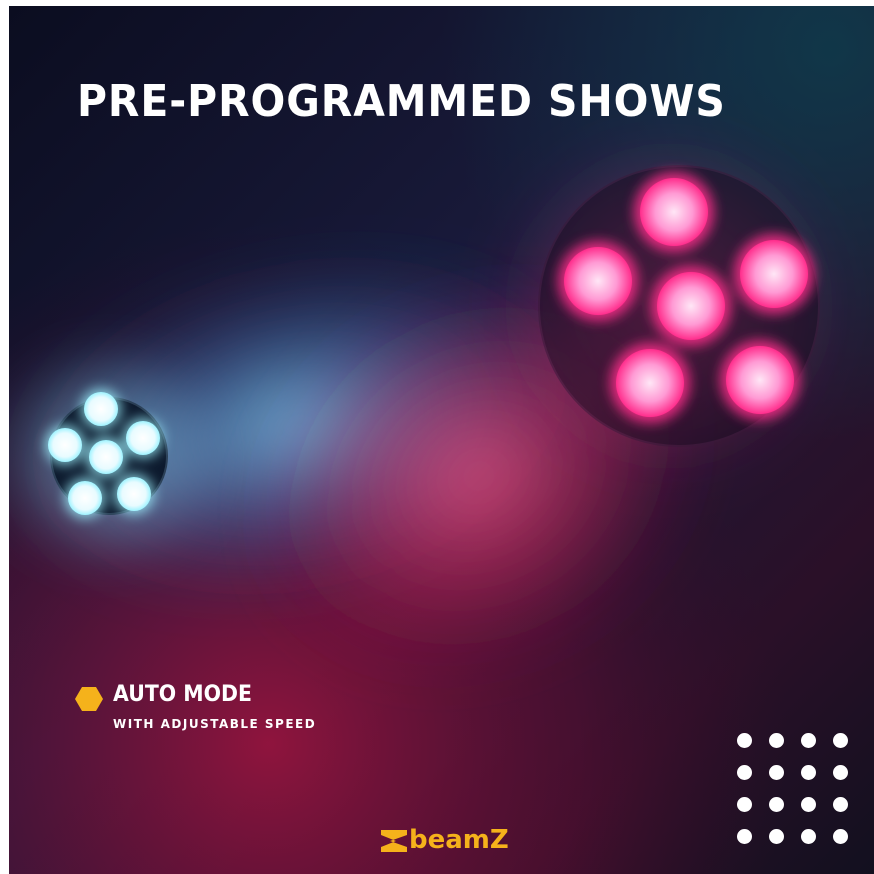 This screenshot has height=874, width=874. I want to click on large-led-fixture, so click(679, 306).